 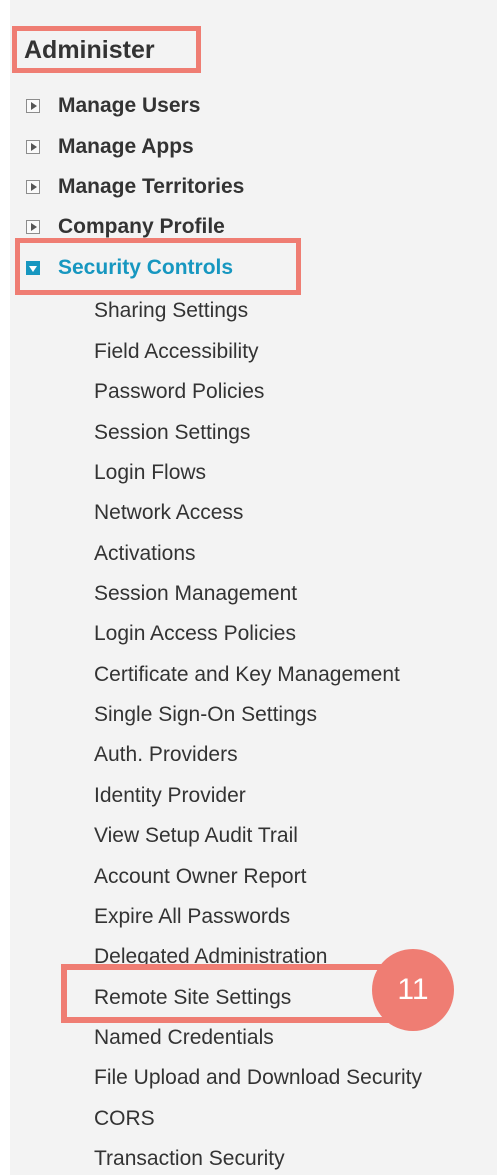 I want to click on menu-item-named-credentials: Named Credentials, so click(x=184, y=1038).